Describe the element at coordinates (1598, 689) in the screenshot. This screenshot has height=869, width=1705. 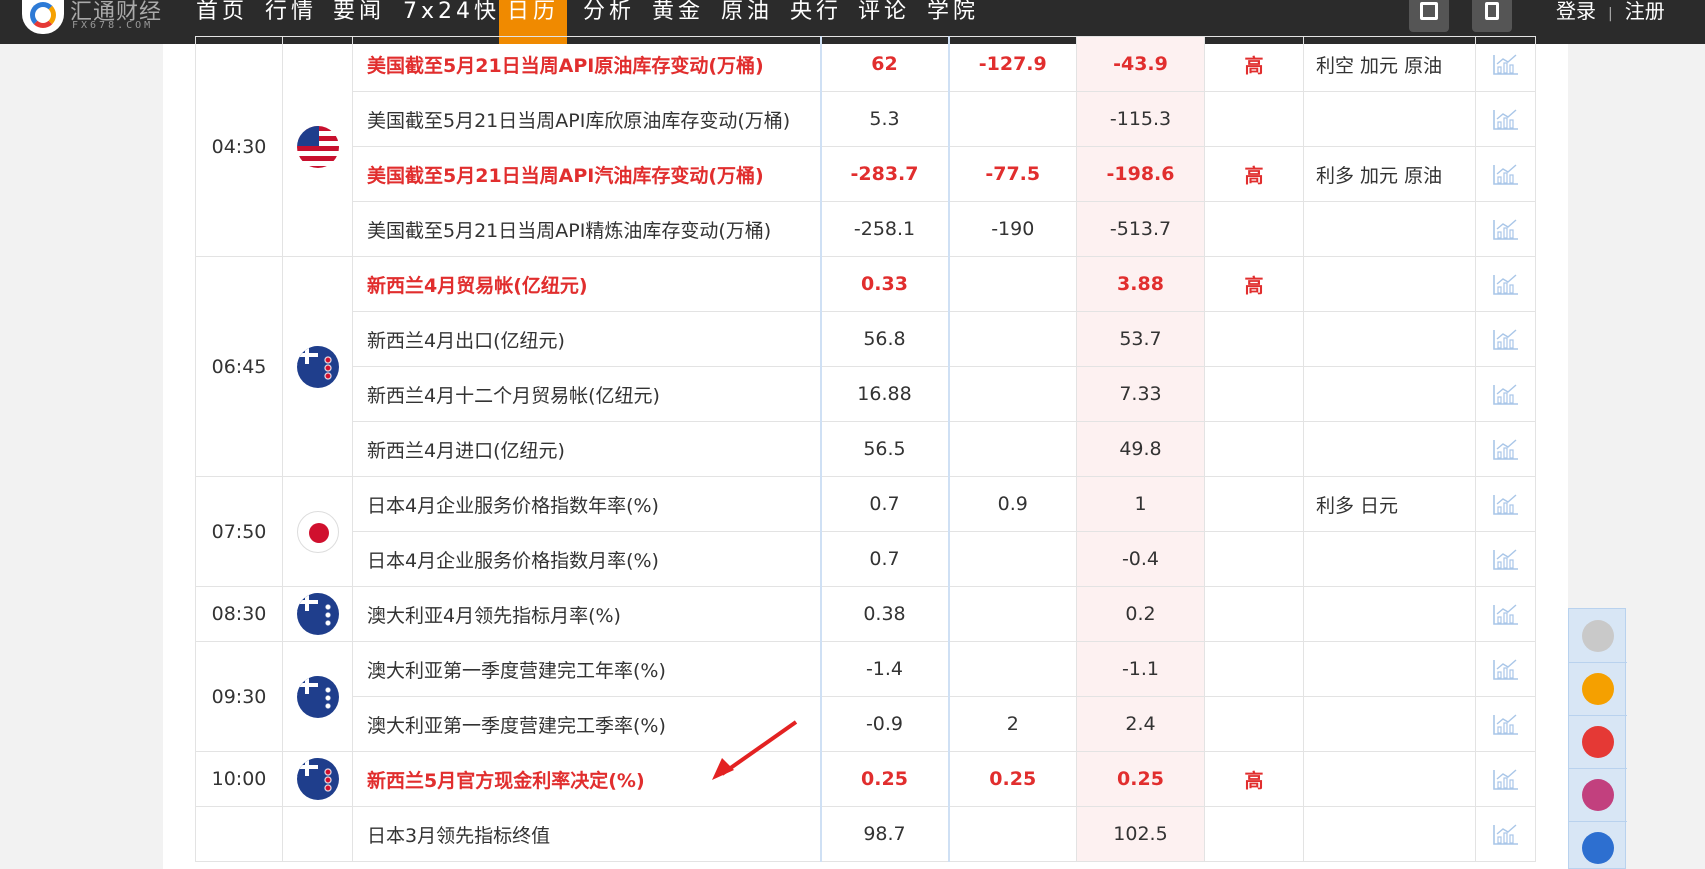
I see `check-icon` at that location.